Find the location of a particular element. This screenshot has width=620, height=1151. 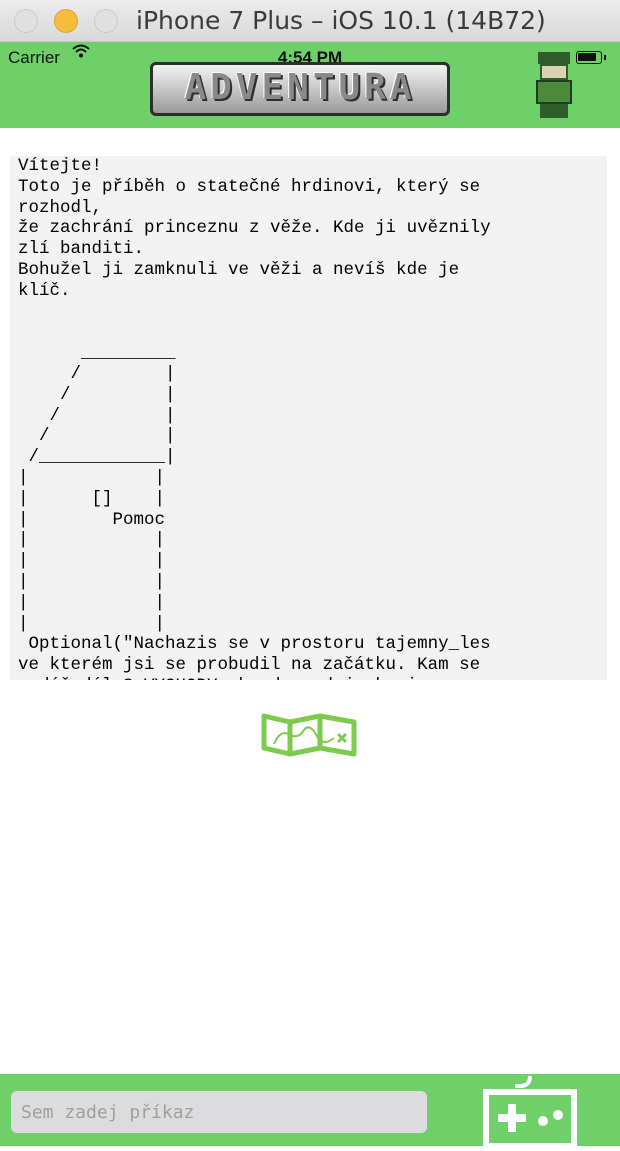

battery-icon is located at coordinates (591, 57).